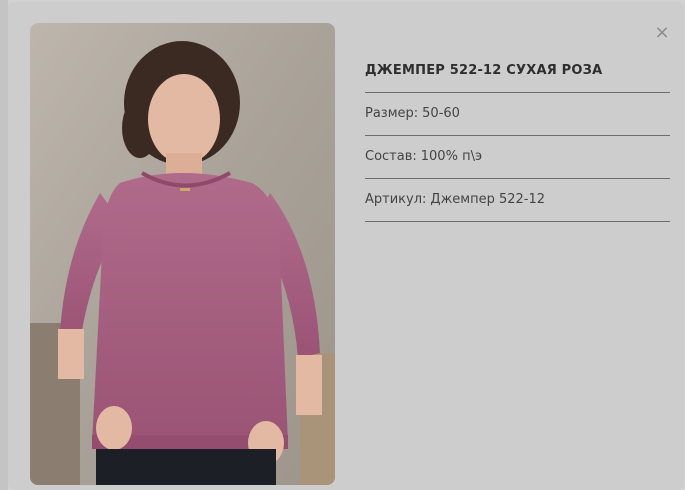  Describe the element at coordinates (517, 114) in the screenshot. I see `size-row: Размер: 50-60` at that location.